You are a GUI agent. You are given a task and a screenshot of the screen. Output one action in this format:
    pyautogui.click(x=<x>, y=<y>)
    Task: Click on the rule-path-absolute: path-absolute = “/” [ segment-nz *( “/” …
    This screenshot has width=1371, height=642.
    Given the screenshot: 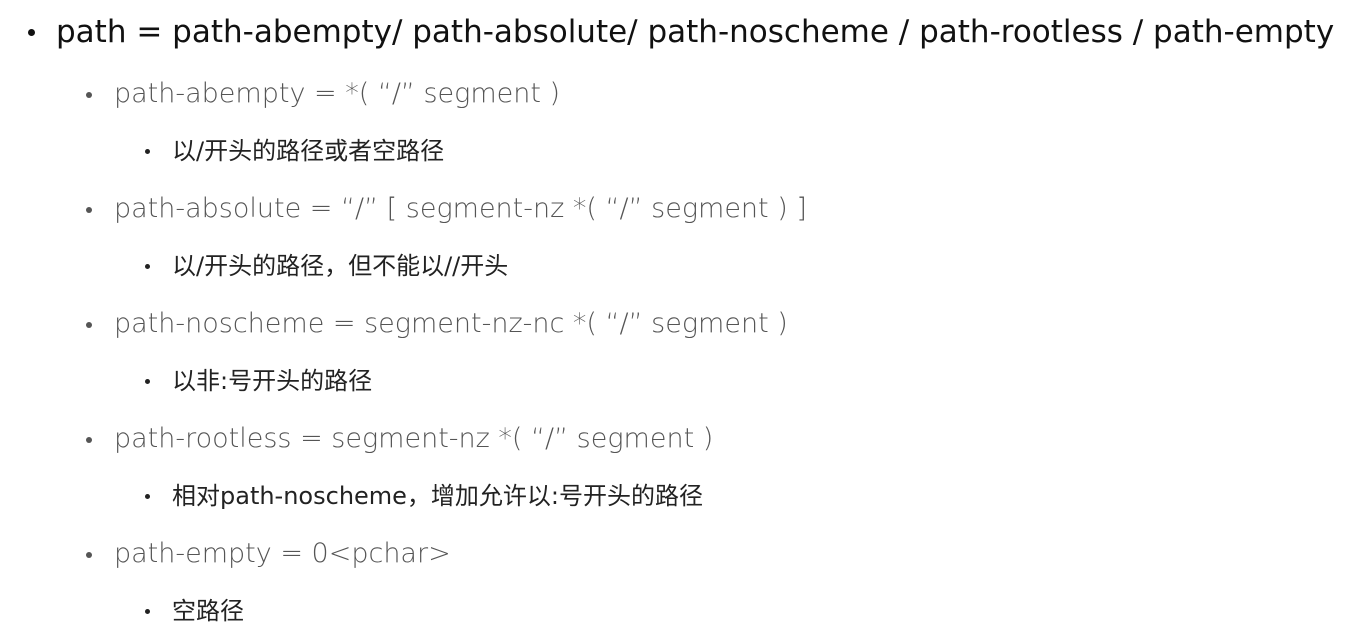 What is the action you would take?
    pyautogui.click(x=460, y=208)
    